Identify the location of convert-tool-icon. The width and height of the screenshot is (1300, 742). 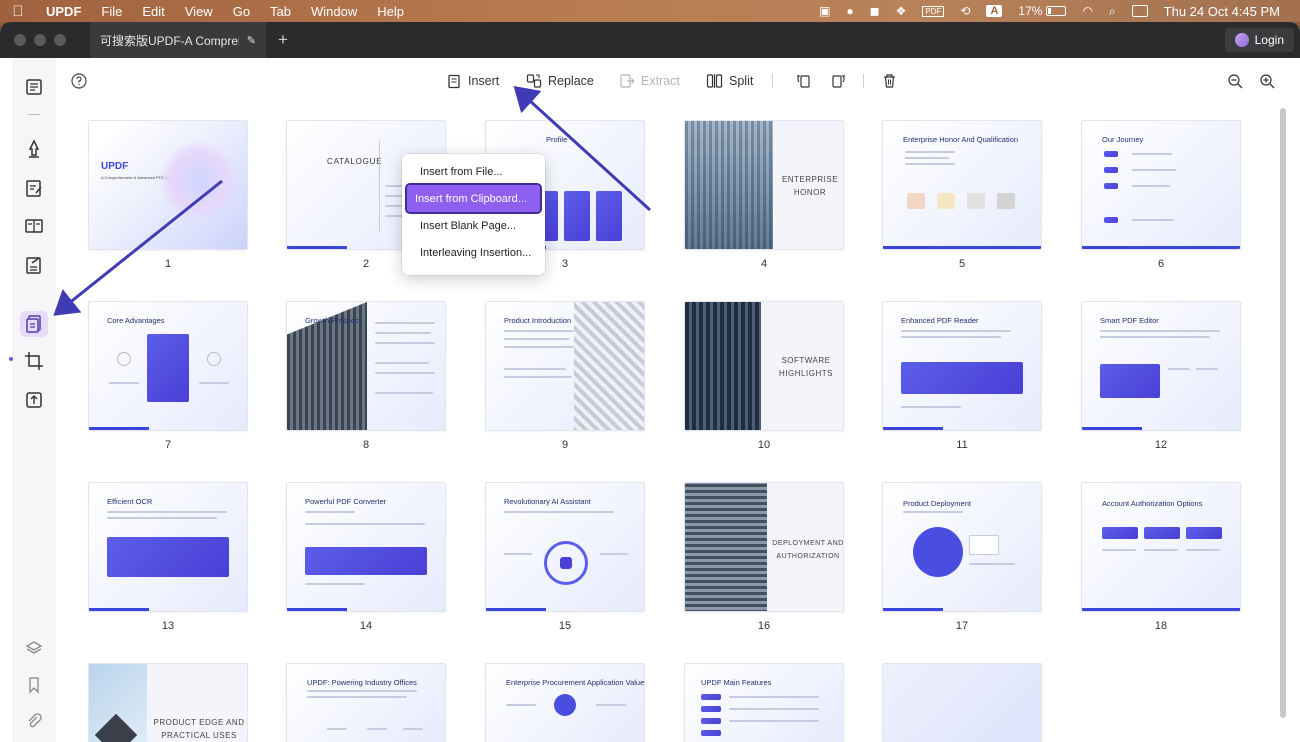
(34, 400).